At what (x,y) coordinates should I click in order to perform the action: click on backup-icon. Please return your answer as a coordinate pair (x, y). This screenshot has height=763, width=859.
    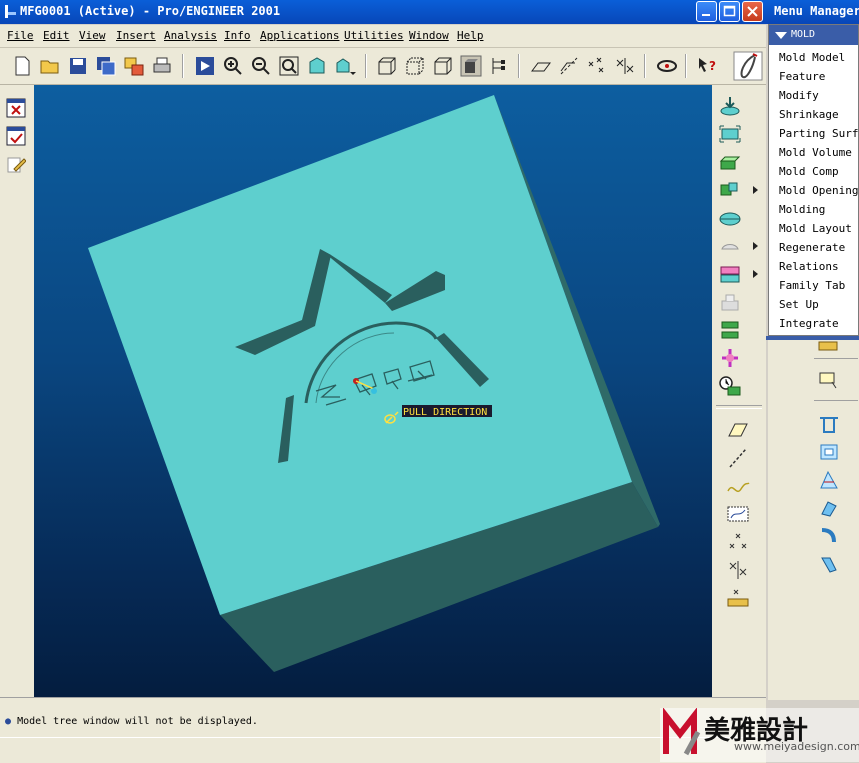
    Looking at the image, I should click on (134, 66).